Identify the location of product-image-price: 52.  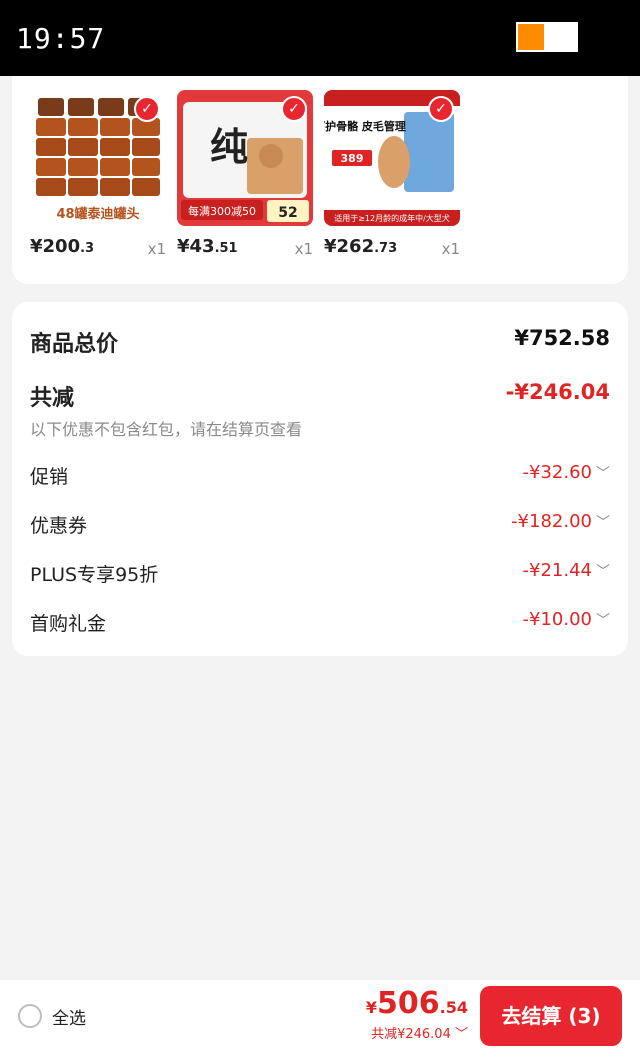
(287, 213).